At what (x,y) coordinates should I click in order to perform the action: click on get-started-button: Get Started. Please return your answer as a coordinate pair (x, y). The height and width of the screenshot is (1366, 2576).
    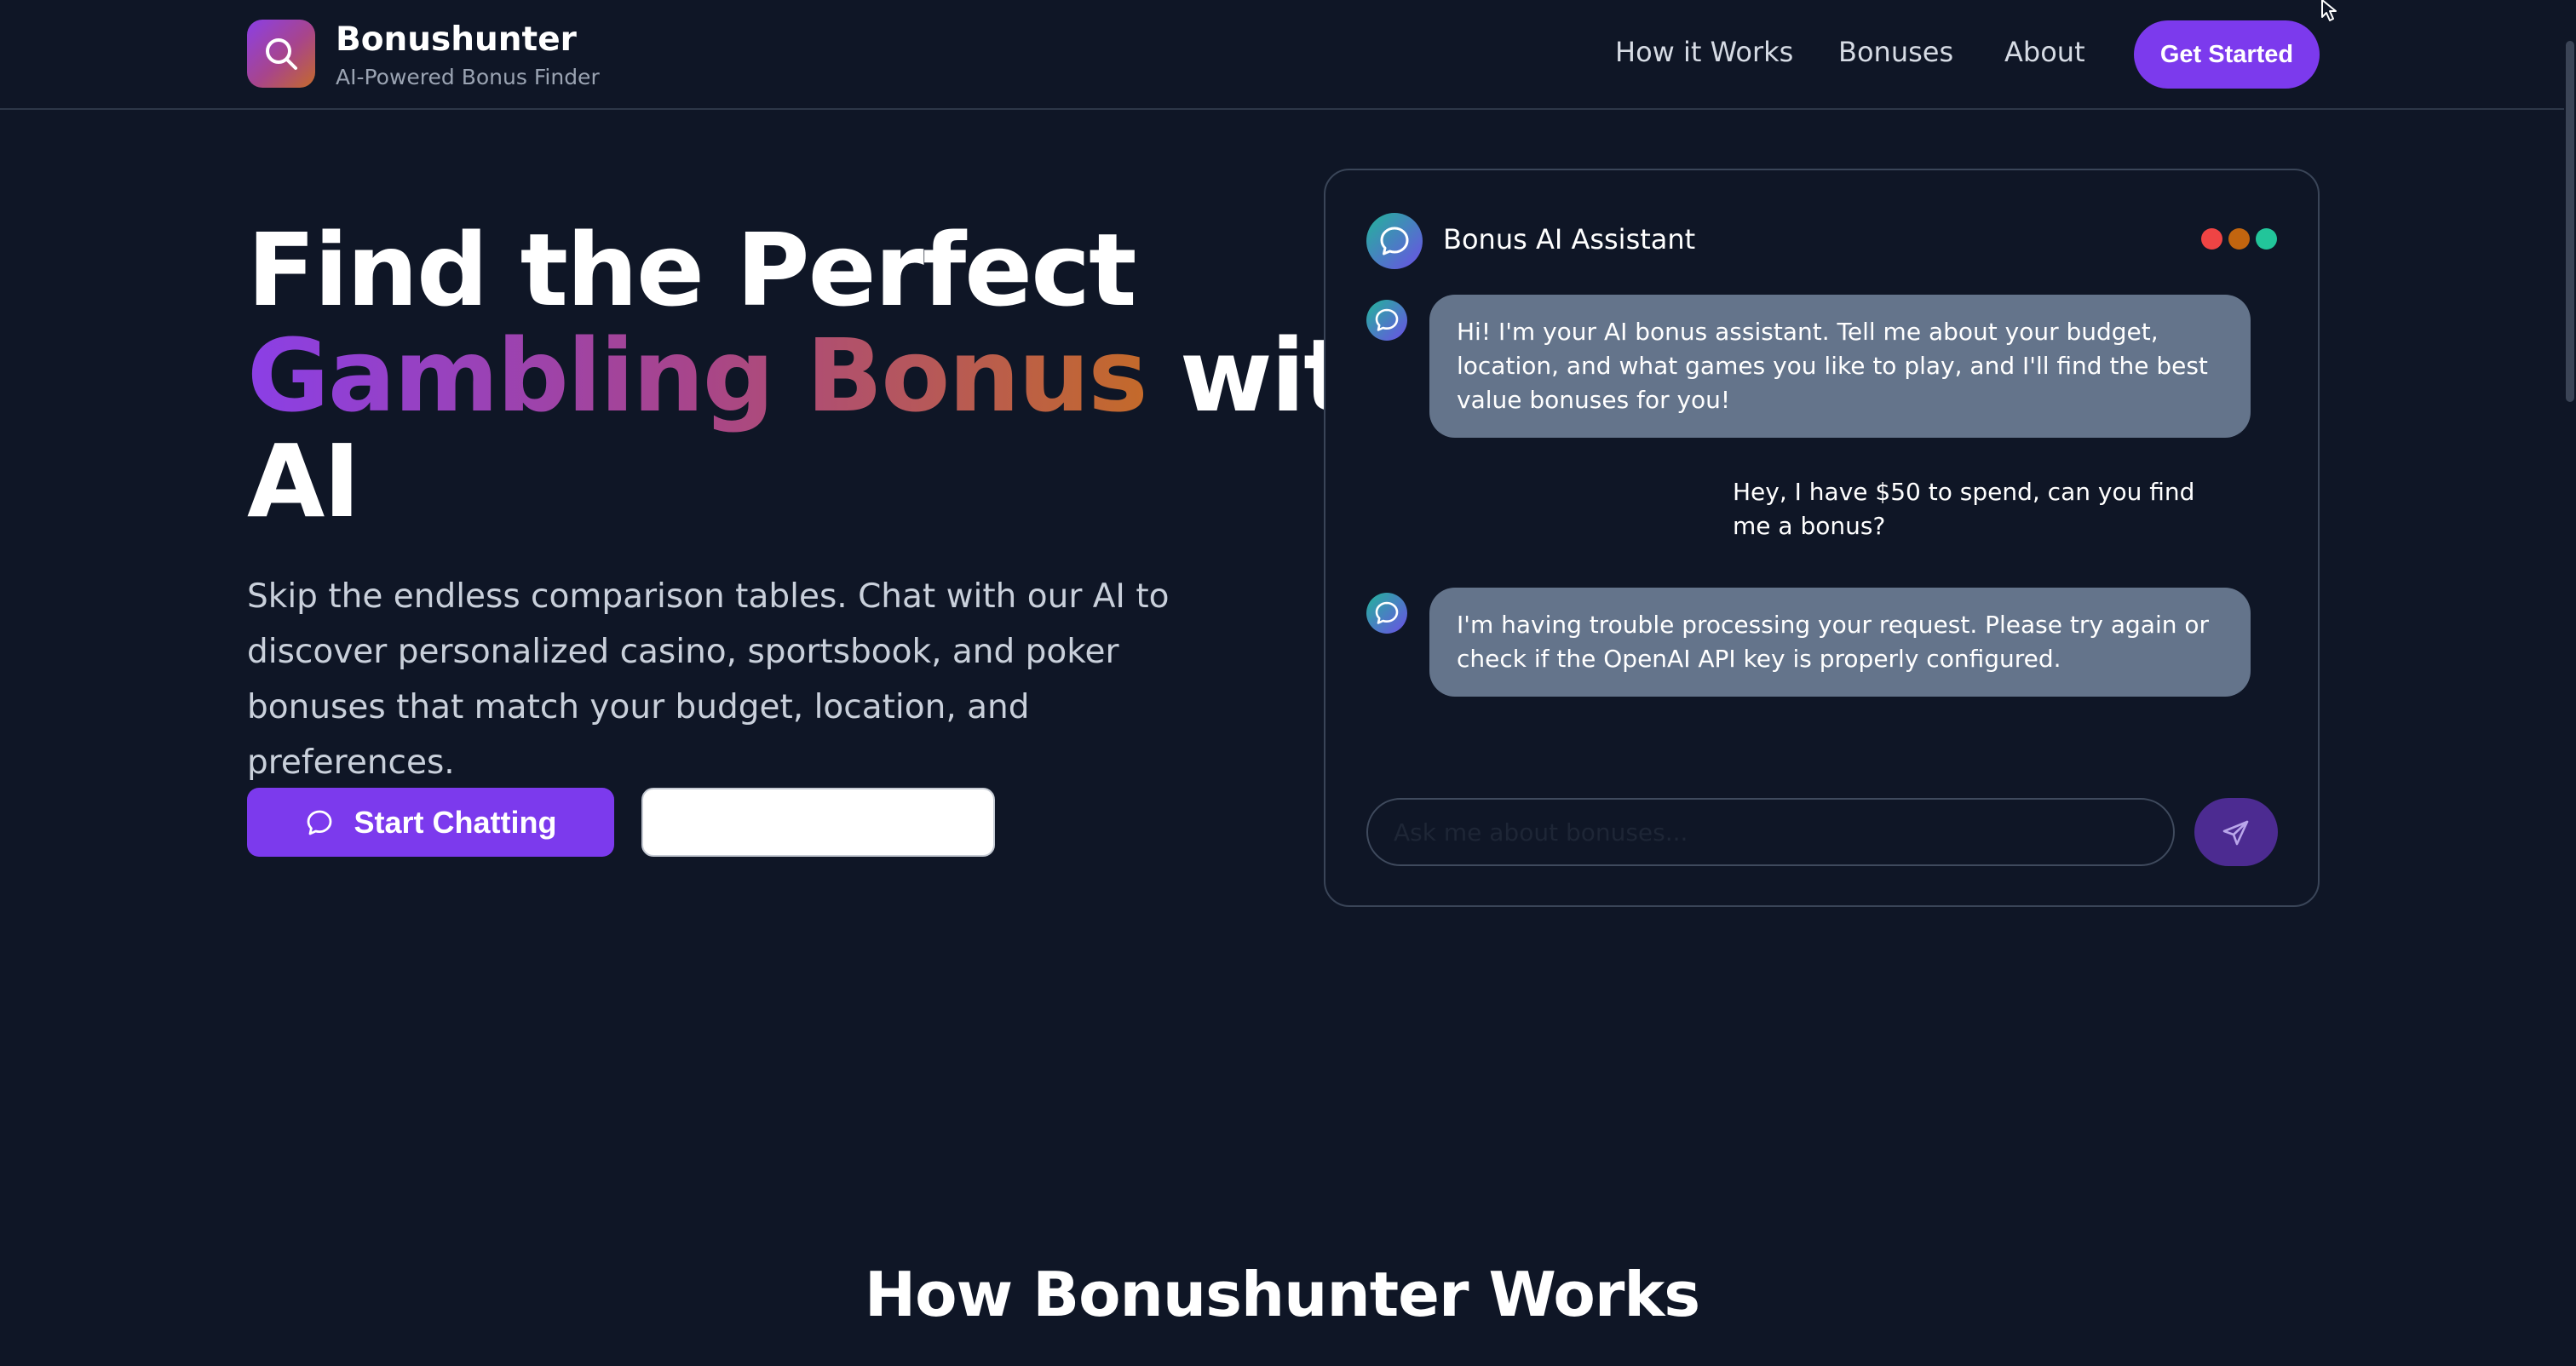
    Looking at the image, I should click on (2227, 55).